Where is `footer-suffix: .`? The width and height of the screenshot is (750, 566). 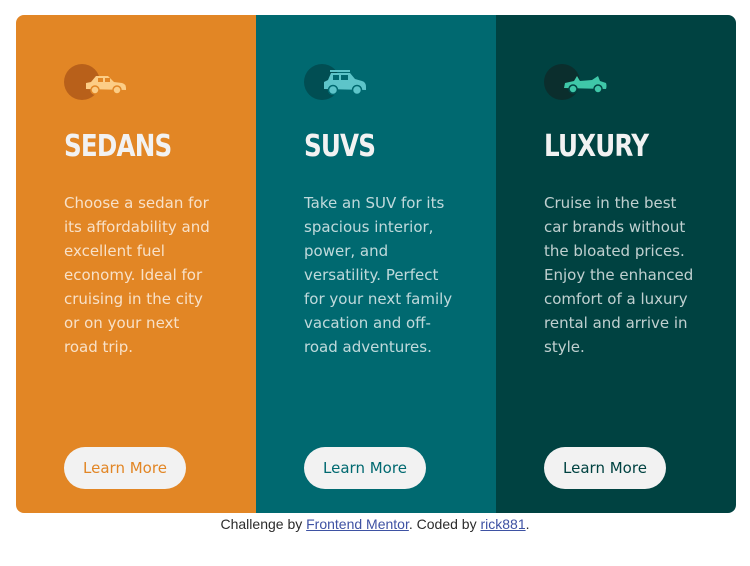 footer-suffix: . is located at coordinates (527, 524).